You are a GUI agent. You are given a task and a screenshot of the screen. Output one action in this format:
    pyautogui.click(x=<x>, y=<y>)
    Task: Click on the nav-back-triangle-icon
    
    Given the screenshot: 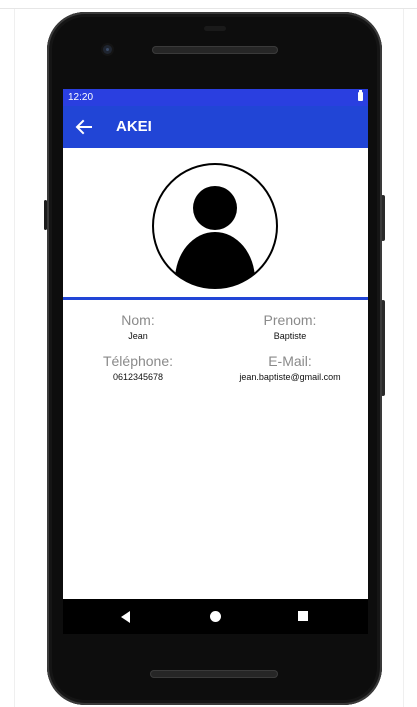 What is the action you would take?
    pyautogui.click(x=125, y=617)
    